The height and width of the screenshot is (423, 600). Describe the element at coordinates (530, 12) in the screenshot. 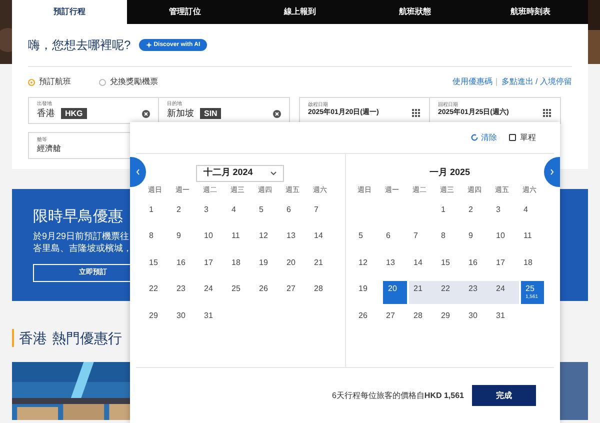

I see `nav-tab: 航班時刻表` at that location.